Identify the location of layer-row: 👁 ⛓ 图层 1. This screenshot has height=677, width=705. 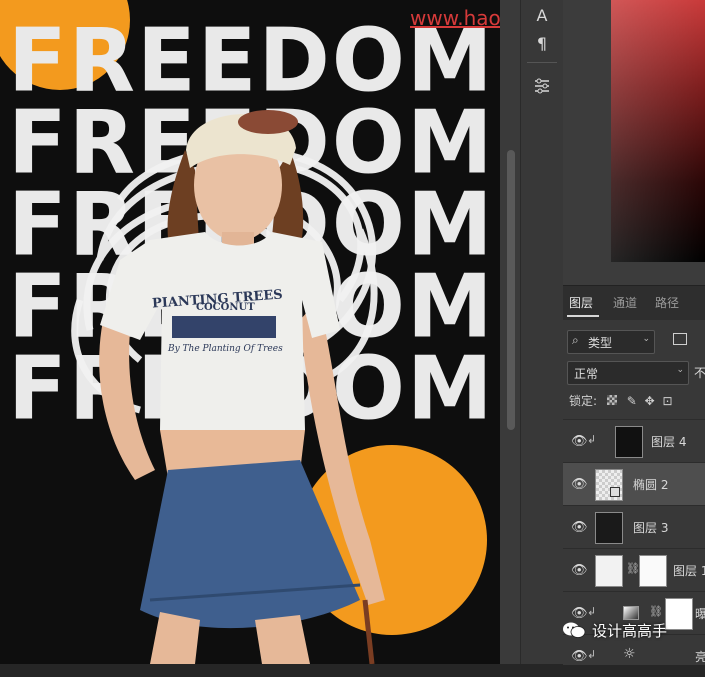
(634, 569).